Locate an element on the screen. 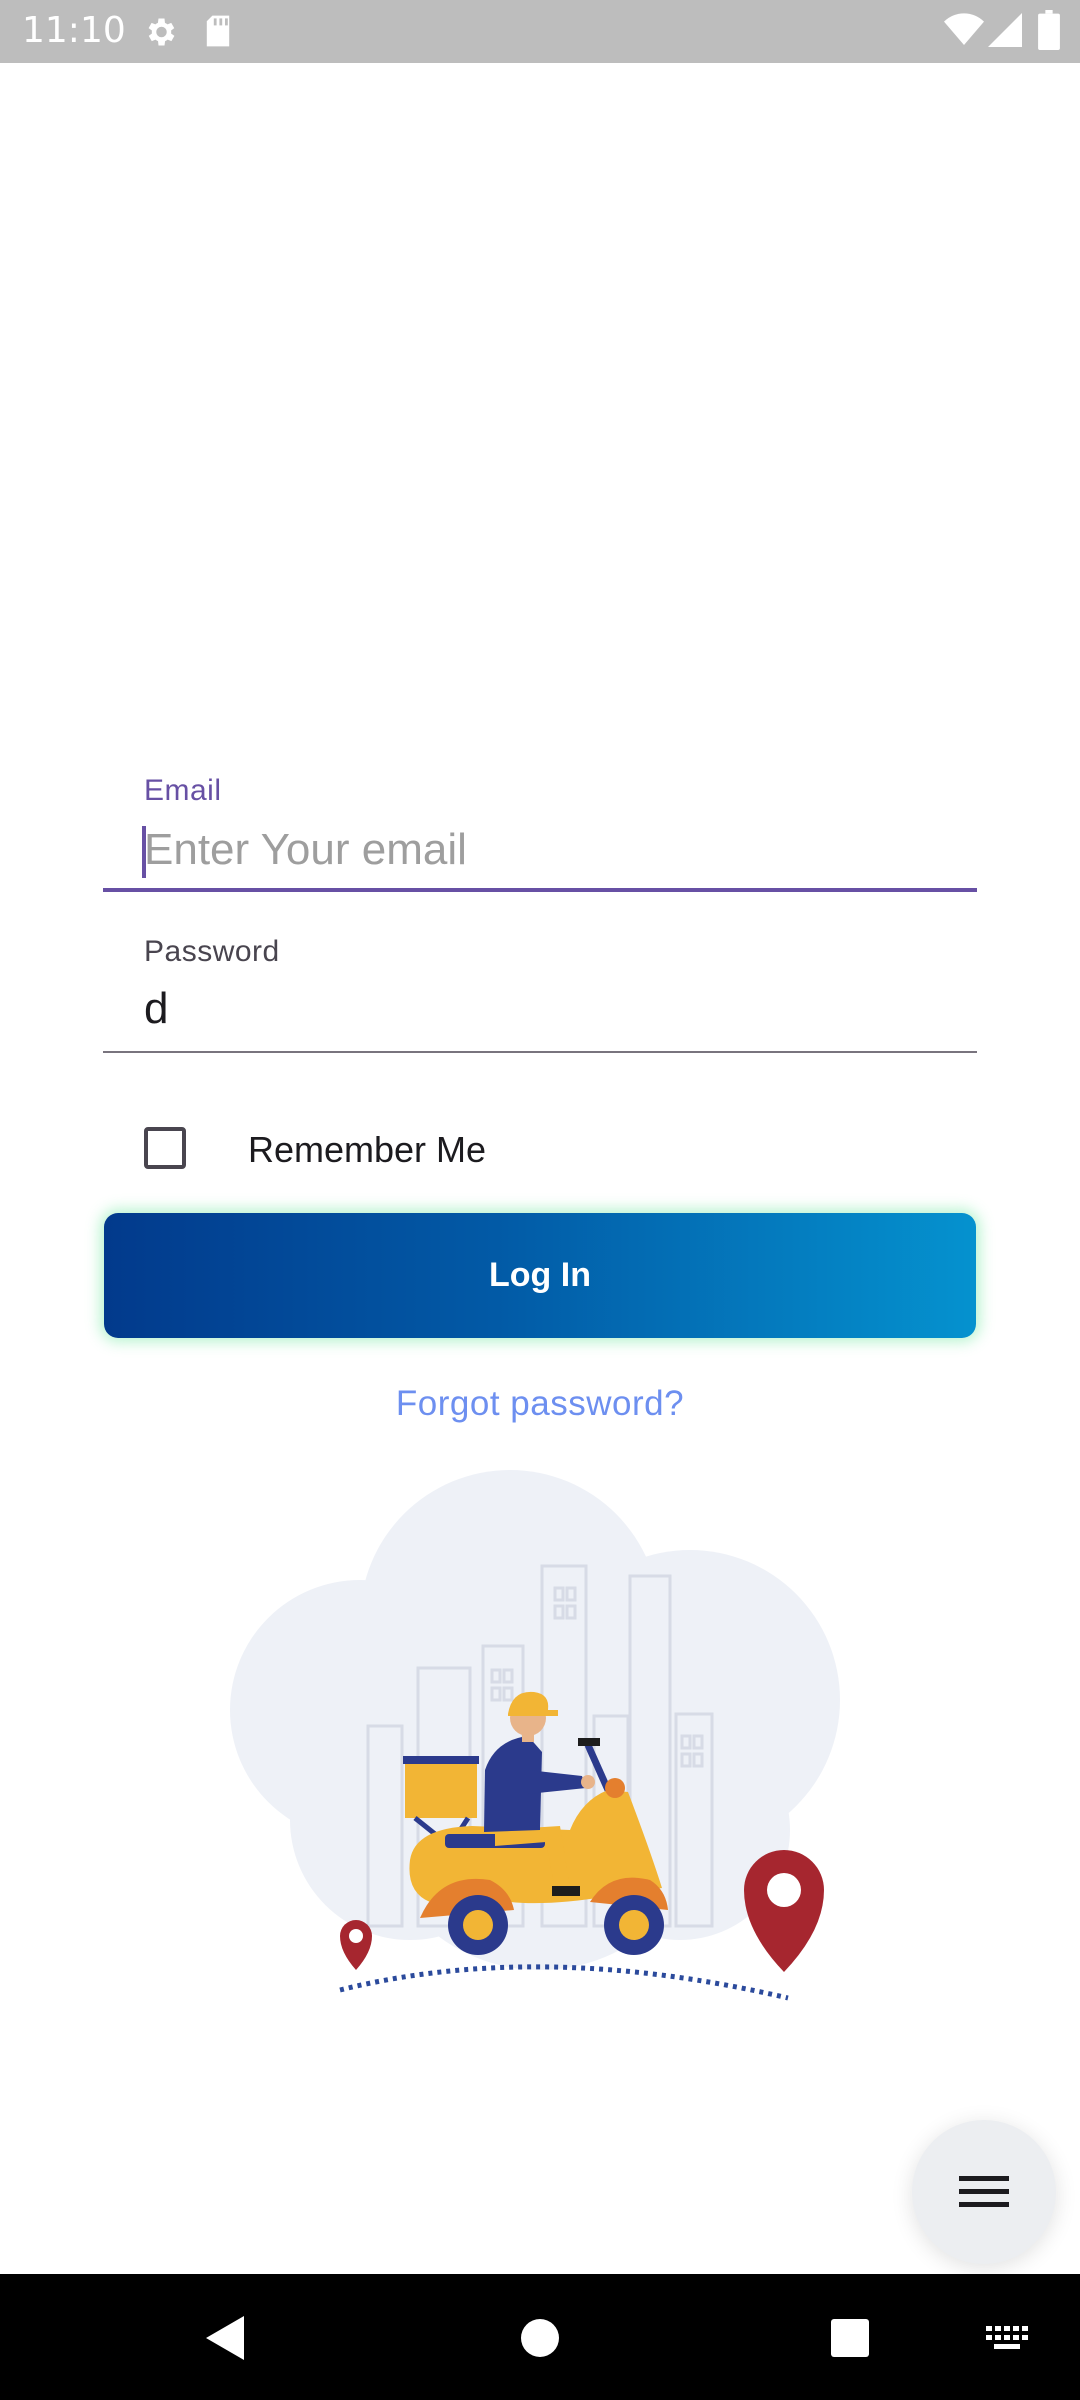  menu-icon is located at coordinates (984, 2191).